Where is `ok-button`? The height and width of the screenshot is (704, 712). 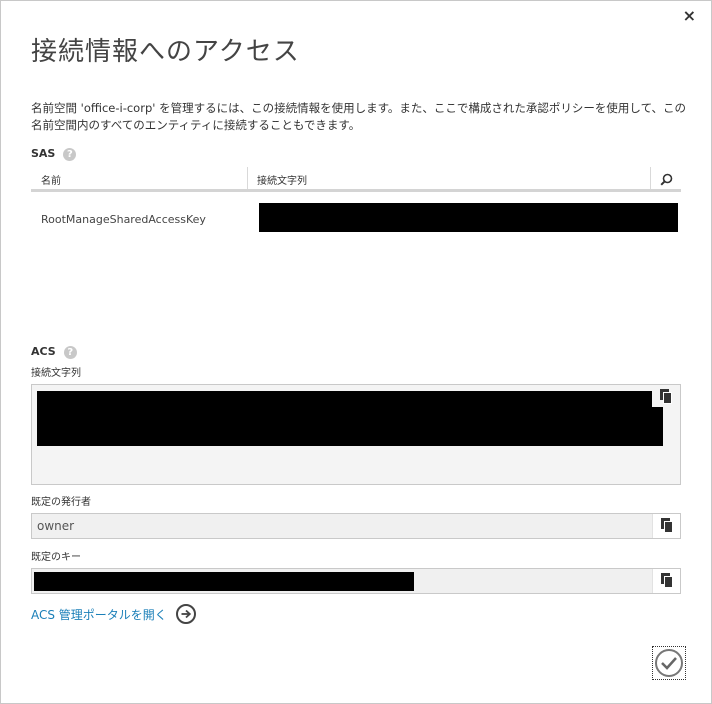 ok-button is located at coordinates (669, 663).